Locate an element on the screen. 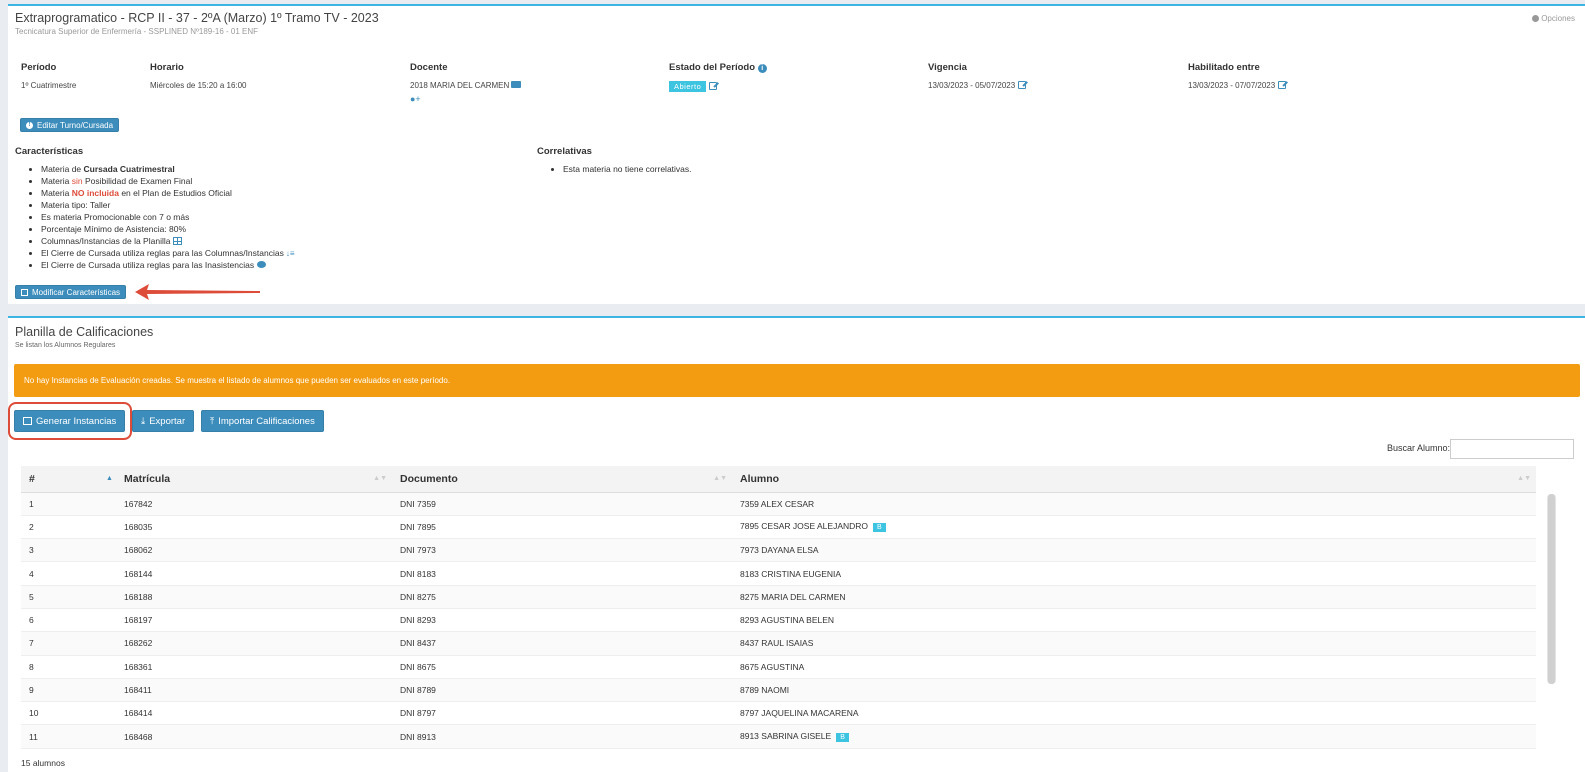 This screenshot has width=1585, height=772. cell-matricula: 168197 is located at coordinates (254, 620).